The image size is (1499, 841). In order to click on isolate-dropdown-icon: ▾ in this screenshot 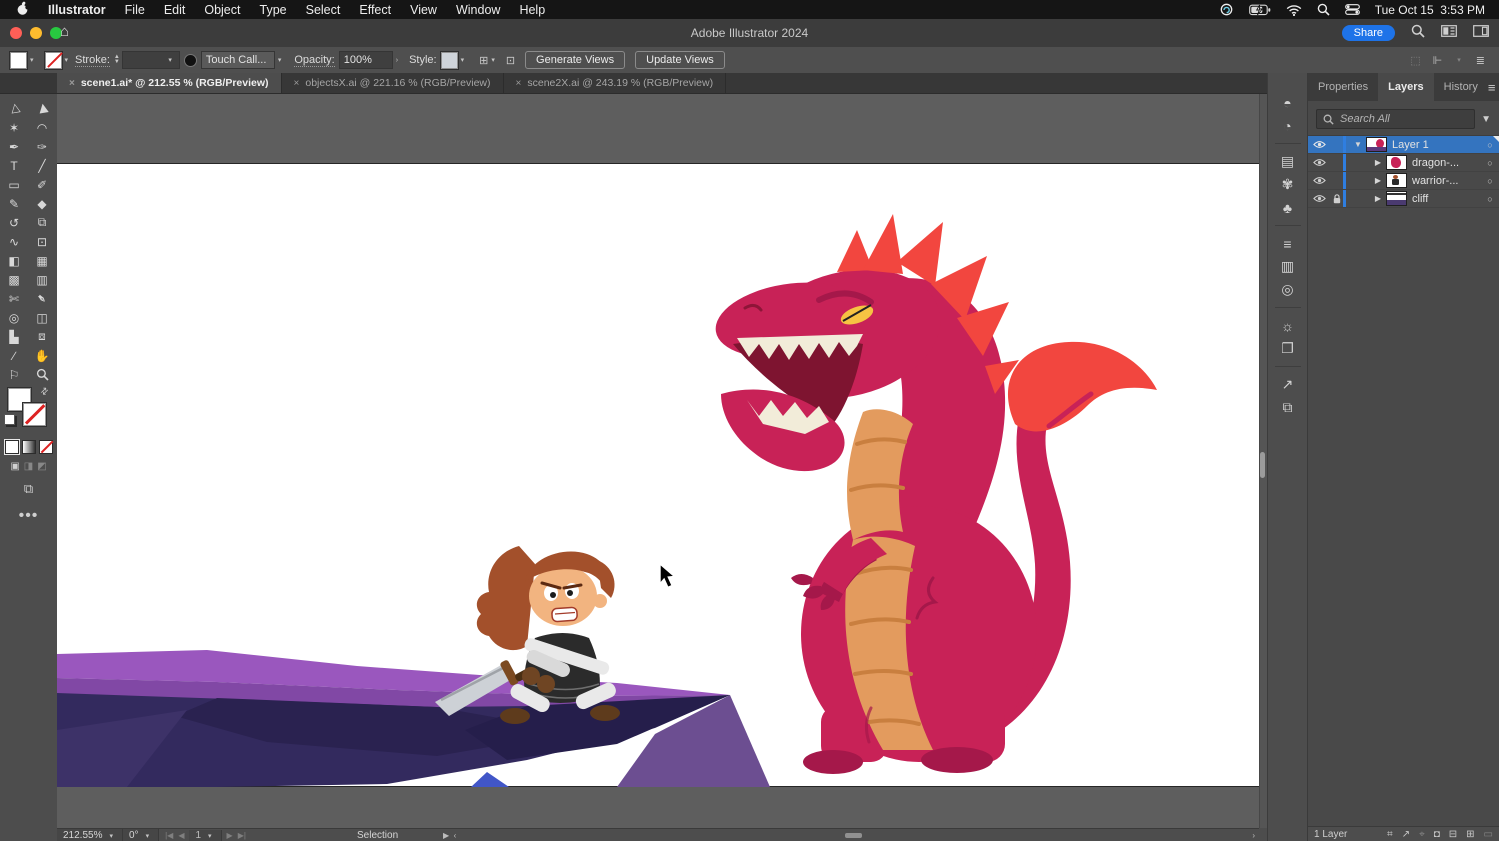, I will do `click(493, 60)`.